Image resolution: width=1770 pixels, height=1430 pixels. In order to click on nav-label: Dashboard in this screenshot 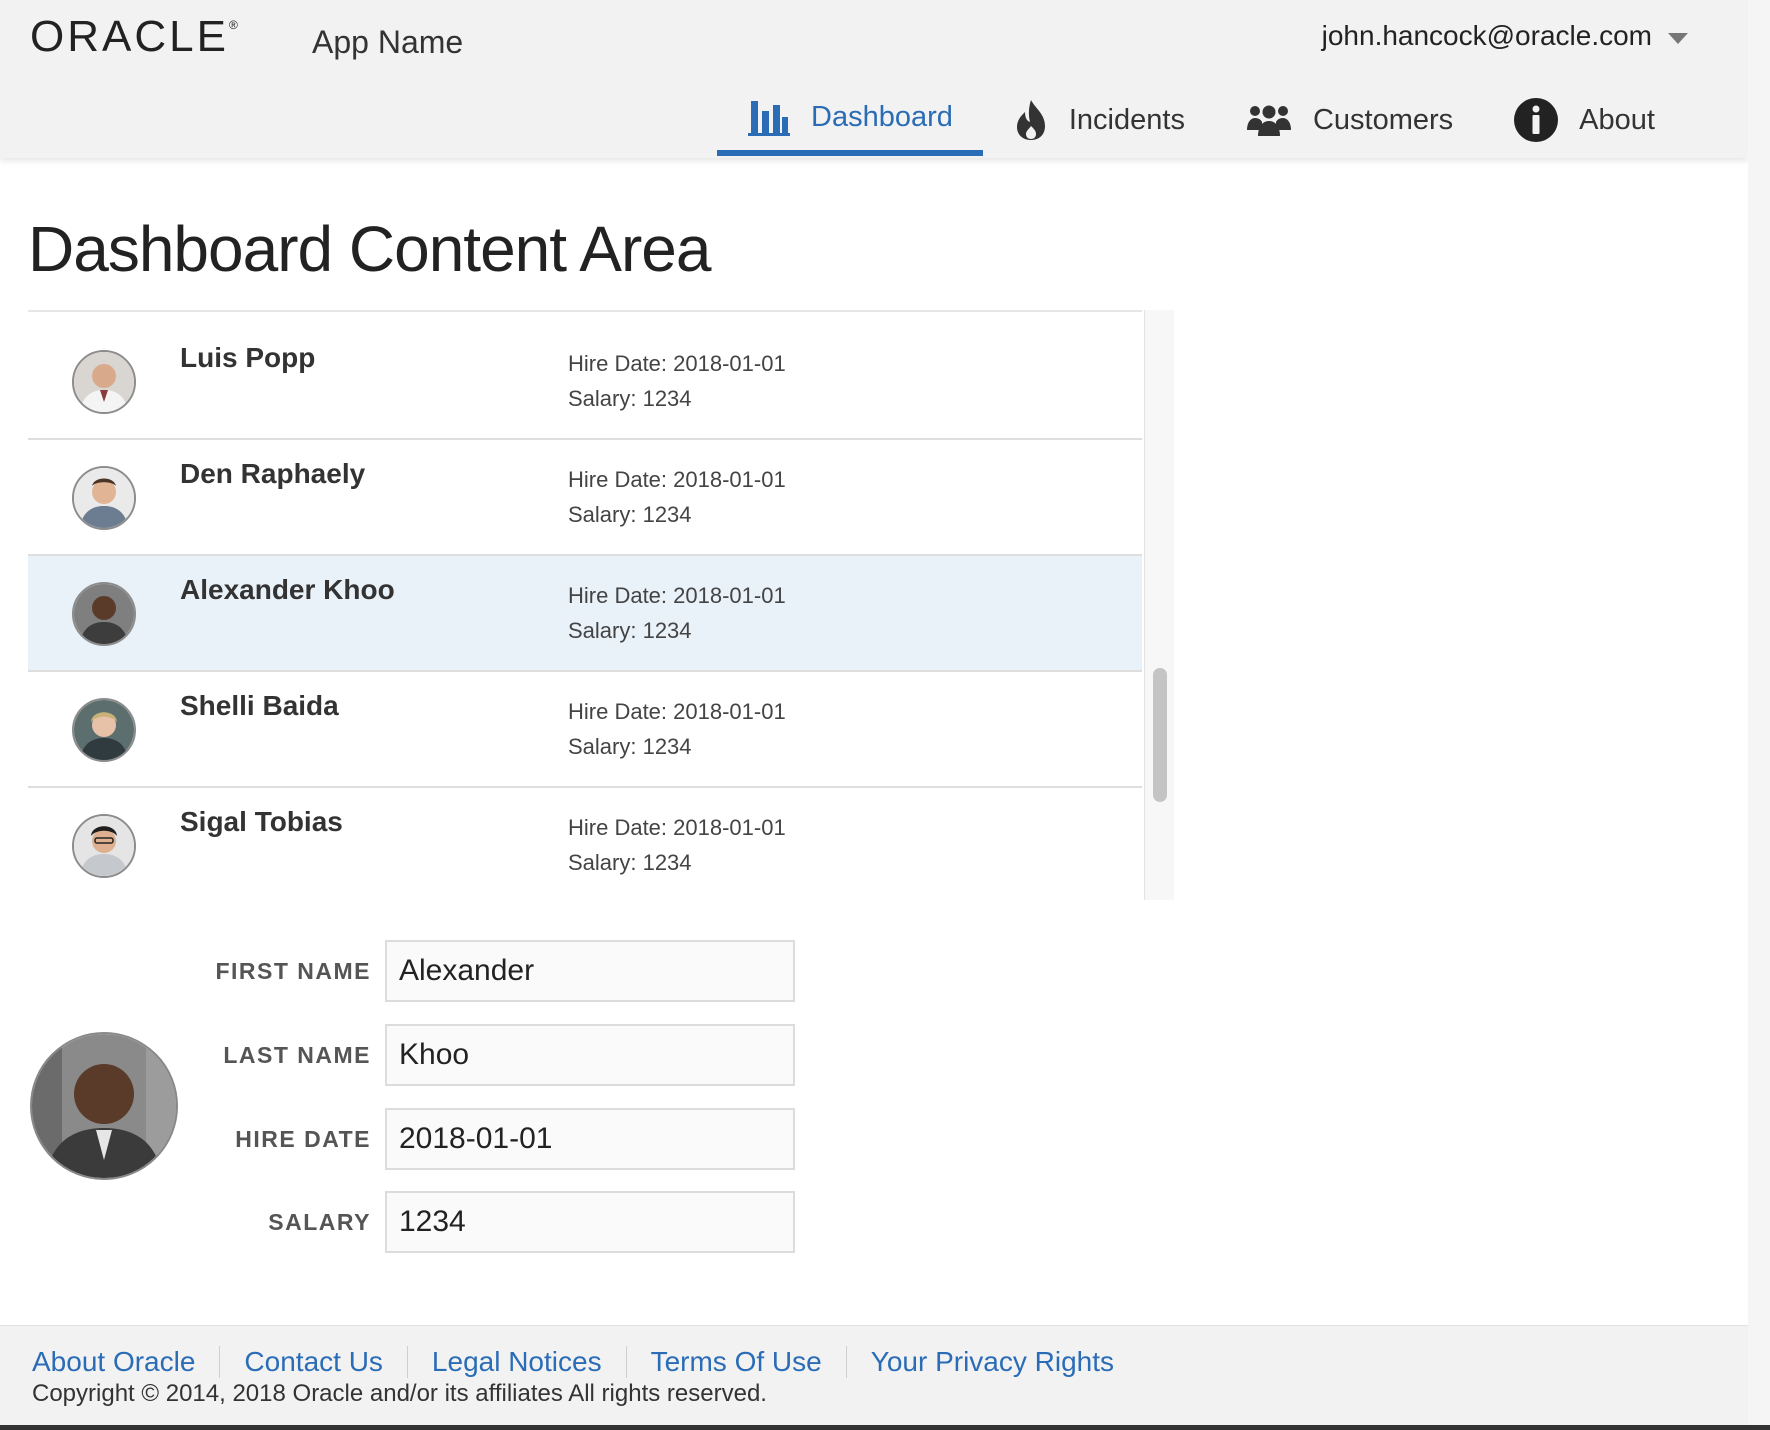, I will do `click(882, 116)`.